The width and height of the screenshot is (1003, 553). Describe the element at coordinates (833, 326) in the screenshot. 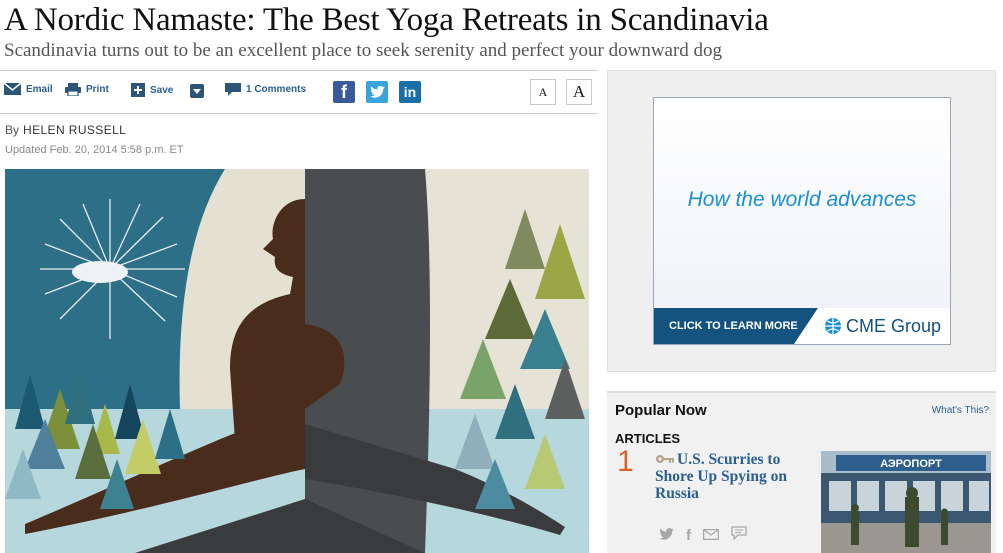

I see `cme-globe-icon` at that location.